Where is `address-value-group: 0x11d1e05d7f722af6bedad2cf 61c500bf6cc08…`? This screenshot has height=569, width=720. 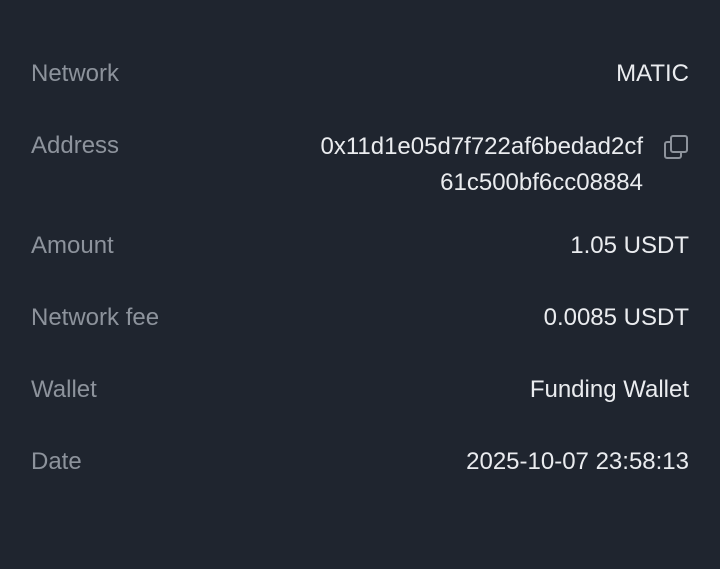 address-value-group: 0x11d1e05d7f722af6bedad2cf 61c500bf6cc08… is located at coordinates (466, 165).